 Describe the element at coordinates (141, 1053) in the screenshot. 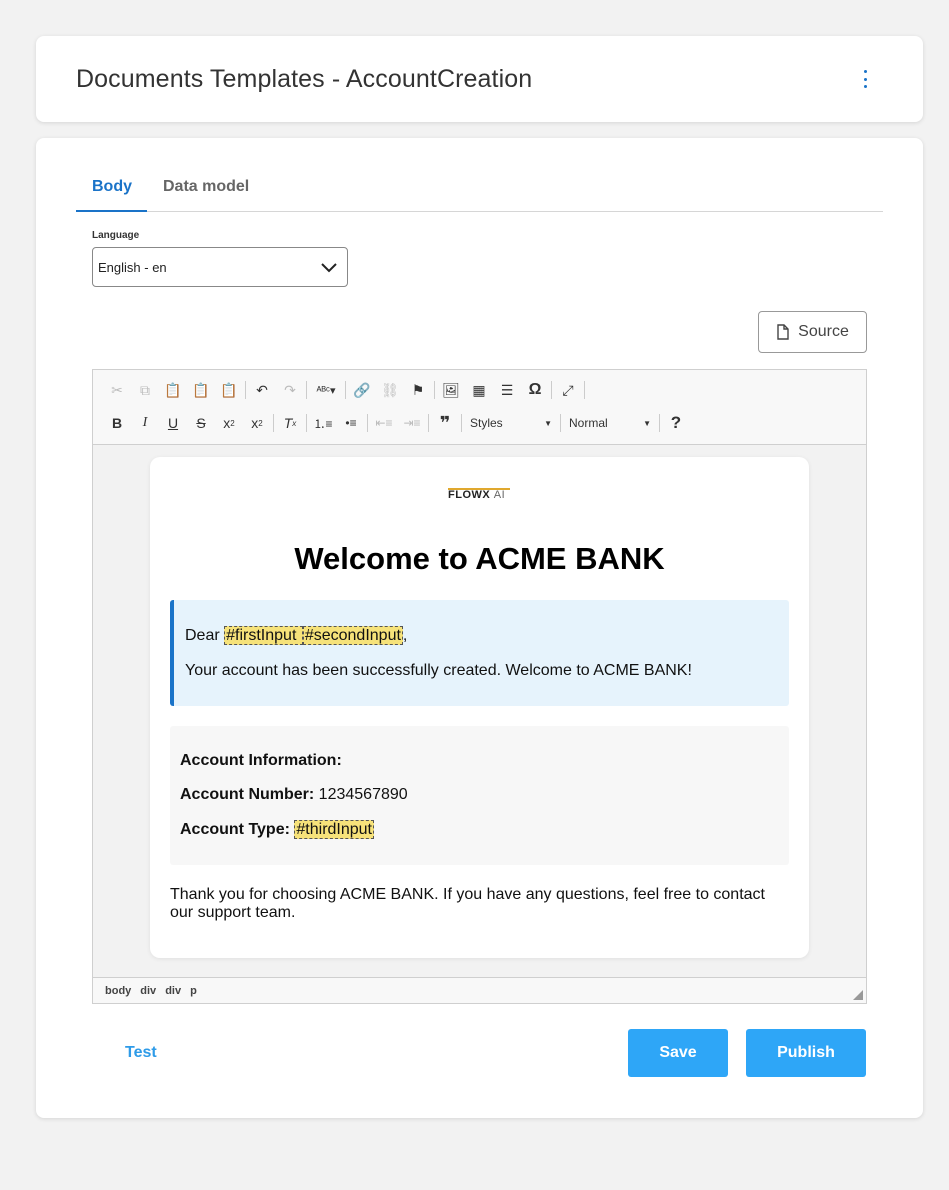

I see `test-link: Test` at that location.